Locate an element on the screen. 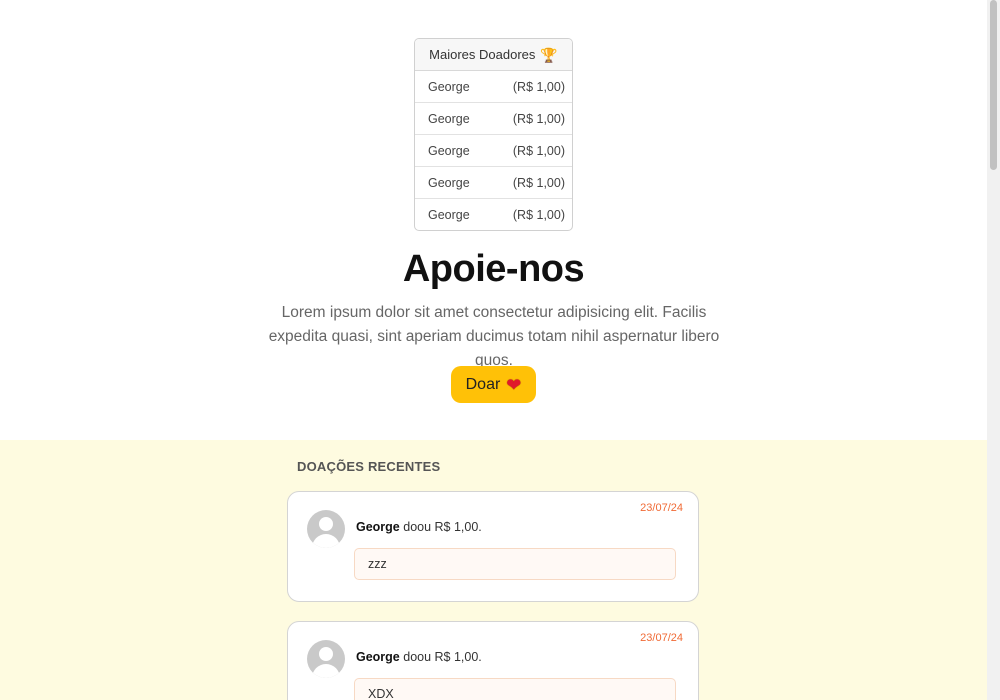  donate-button-label: Doar is located at coordinates (483, 384).